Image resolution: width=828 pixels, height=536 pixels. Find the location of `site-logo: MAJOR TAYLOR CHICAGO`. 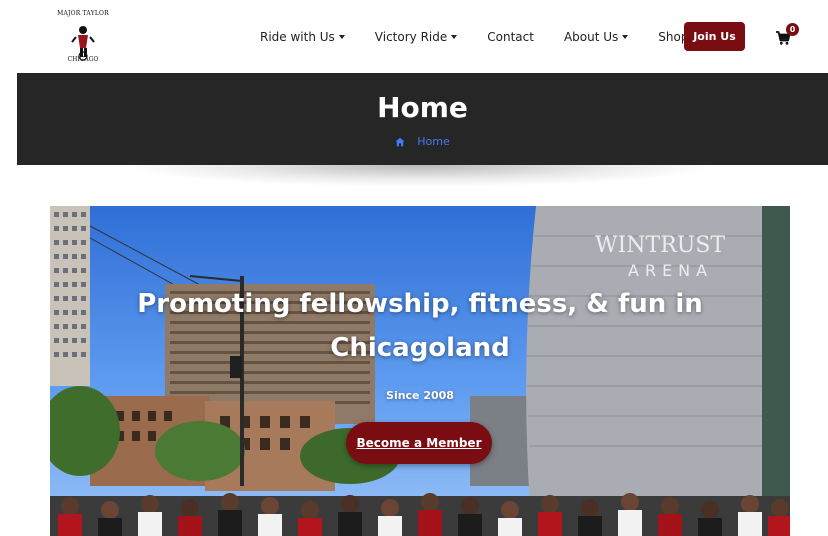

site-logo: MAJOR TAYLOR CHICAGO is located at coordinates (83, 35).